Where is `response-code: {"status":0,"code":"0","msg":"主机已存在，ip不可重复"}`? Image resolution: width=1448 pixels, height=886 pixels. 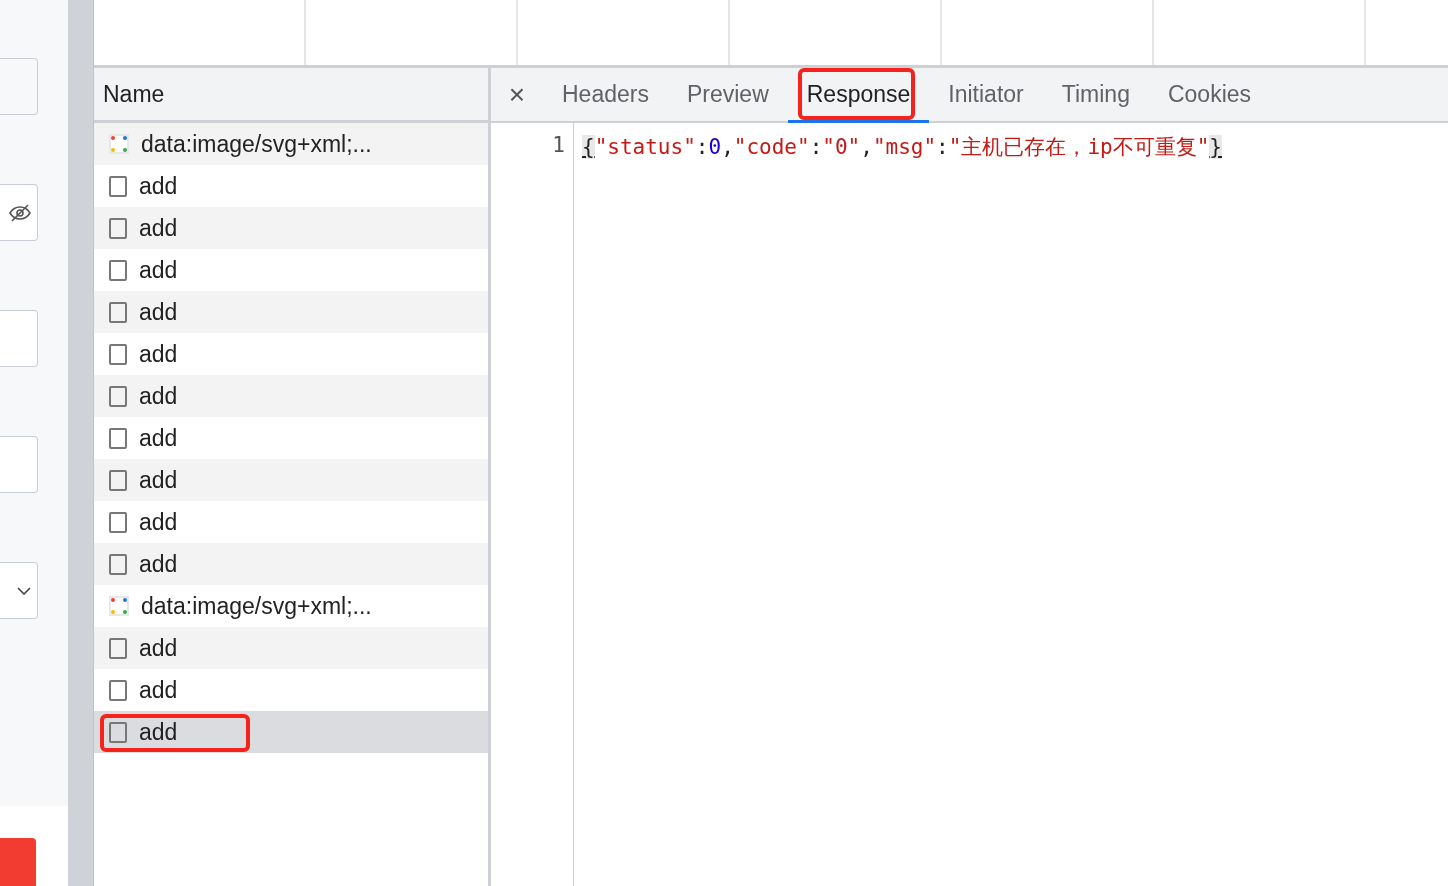 response-code: {"status":0,"code":"0","msg":"主机已存在，ip不可重复"} is located at coordinates (901, 147).